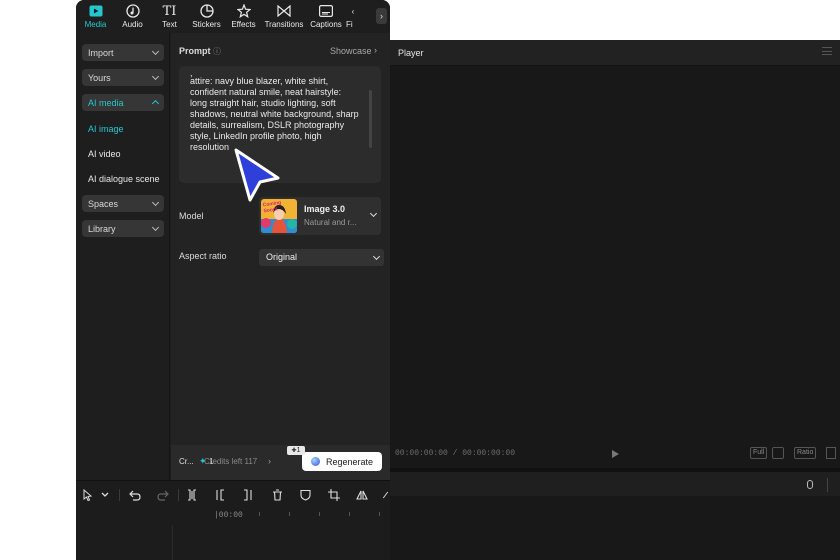 This screenshot has width=840, height=560. I want to click on tab-label: Captions, so click(326, 24).